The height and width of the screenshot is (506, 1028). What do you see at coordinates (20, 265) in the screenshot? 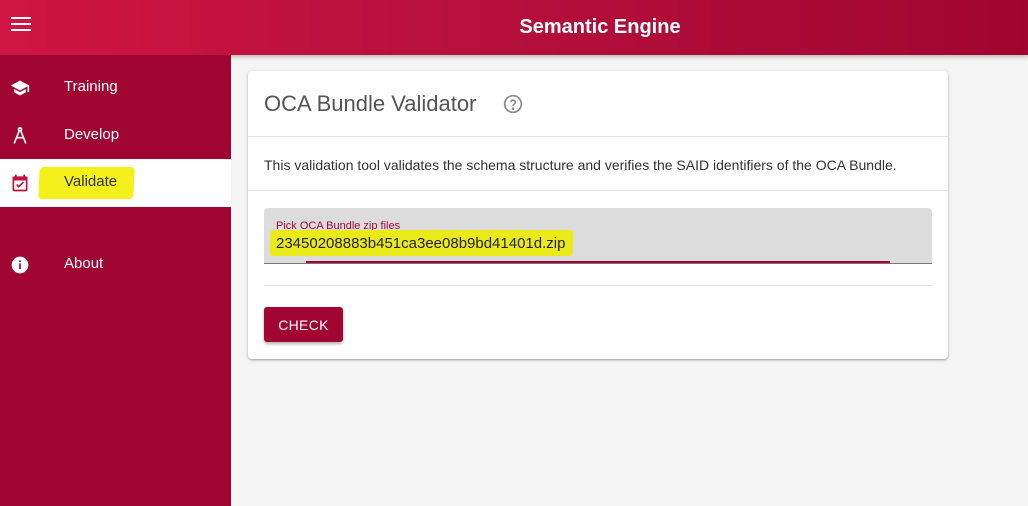
I see `info-icon` at bounding box center [20, 265].